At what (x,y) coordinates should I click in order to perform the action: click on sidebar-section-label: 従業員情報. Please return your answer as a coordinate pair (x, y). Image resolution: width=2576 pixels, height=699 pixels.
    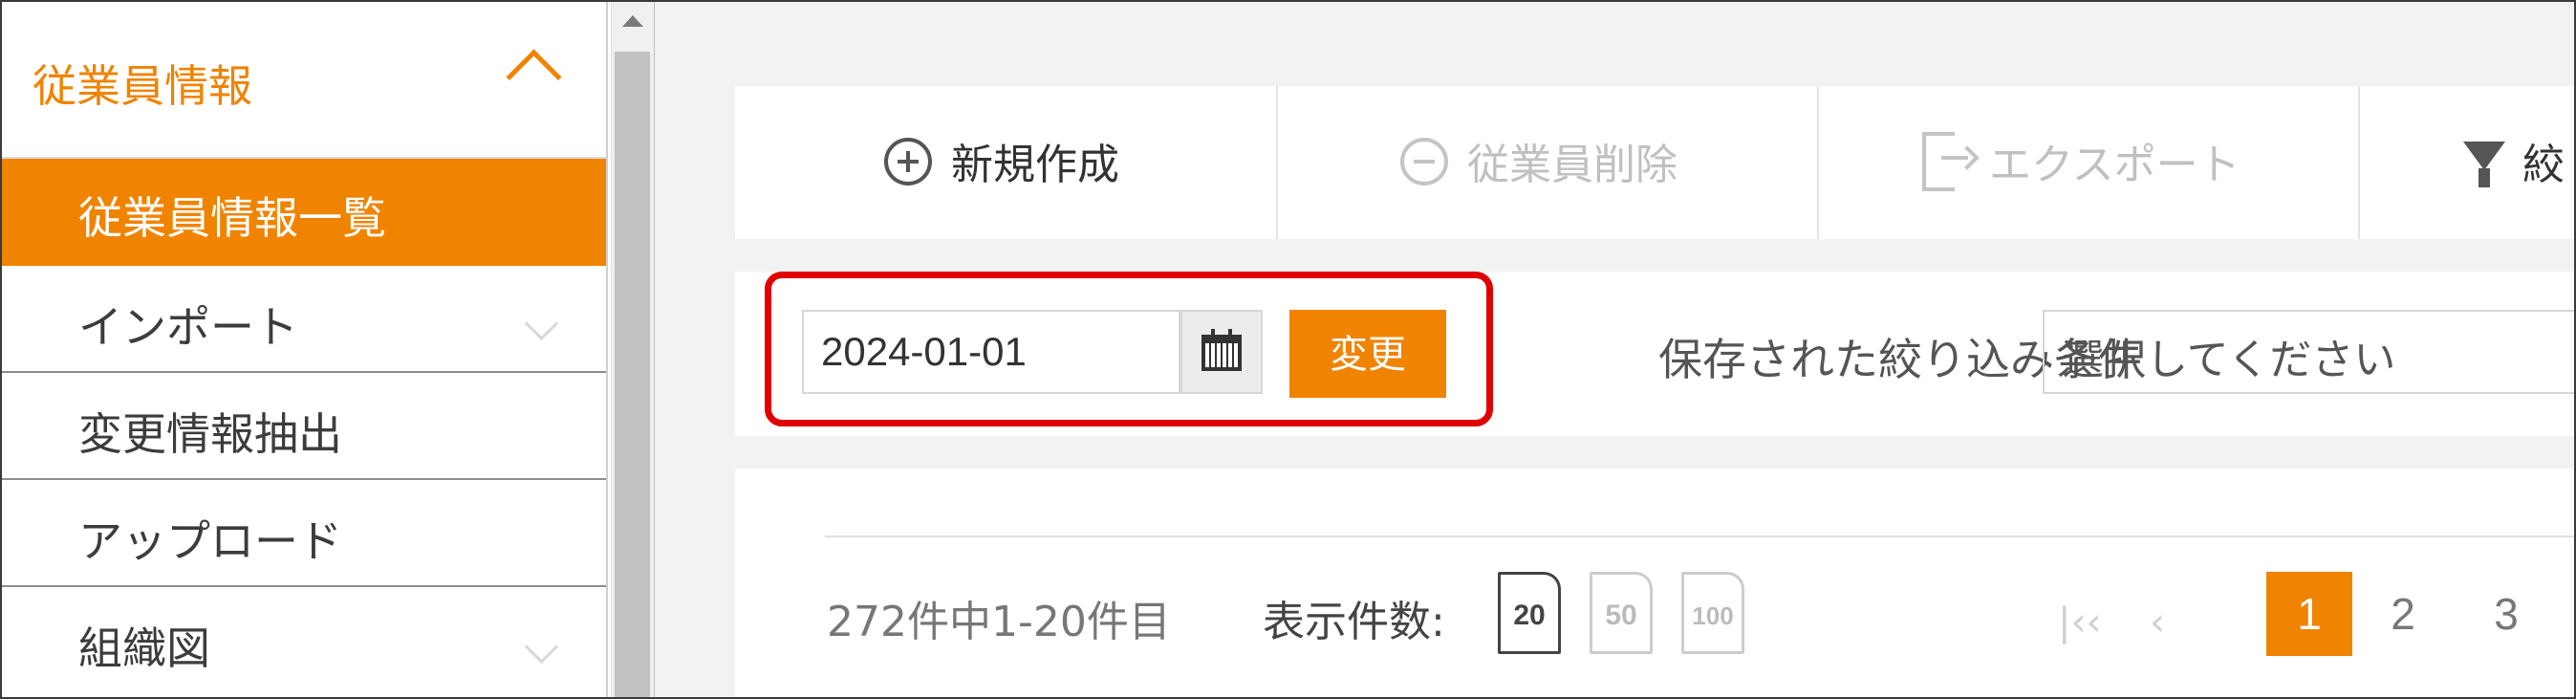
    Looking at the image, I should click on (142, 86).